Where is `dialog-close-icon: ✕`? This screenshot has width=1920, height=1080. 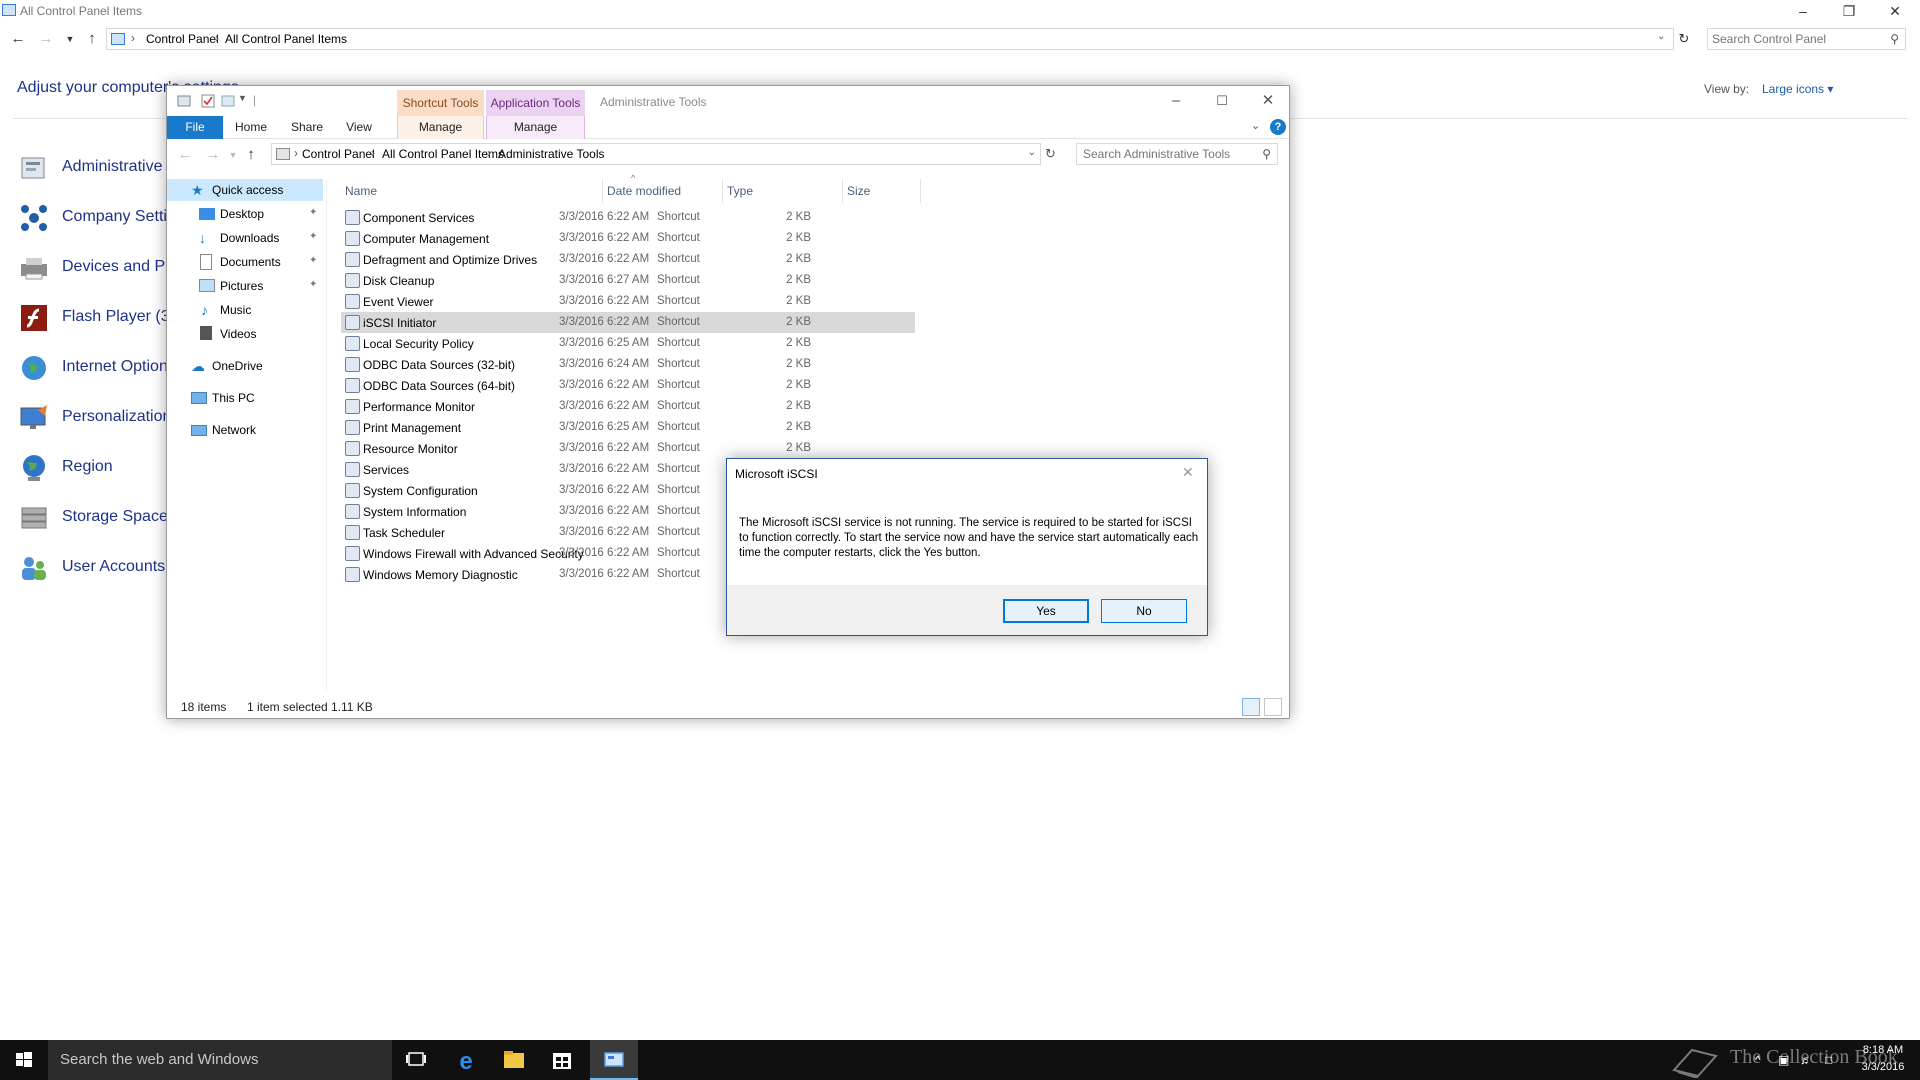
dialog-close-icon: ✕ is located at coordinates (1188, 472).